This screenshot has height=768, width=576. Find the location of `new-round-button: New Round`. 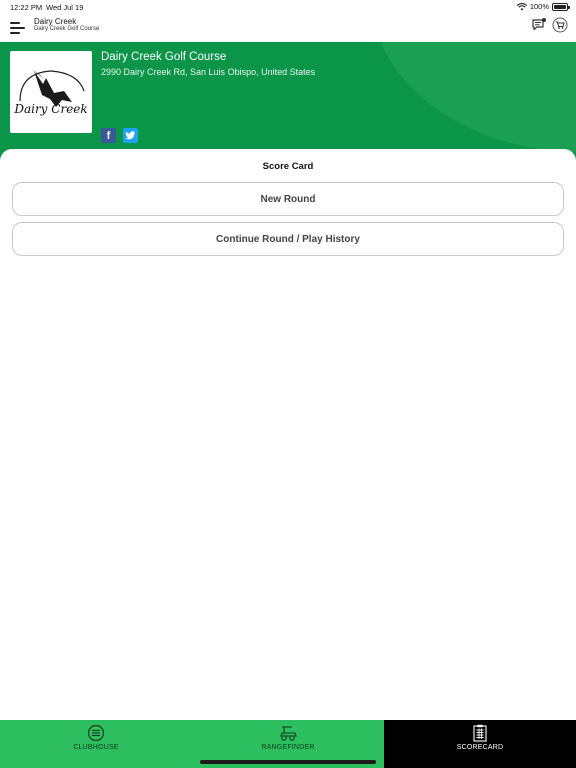

new-round-button: New Round is located at coordinates (288, 199).